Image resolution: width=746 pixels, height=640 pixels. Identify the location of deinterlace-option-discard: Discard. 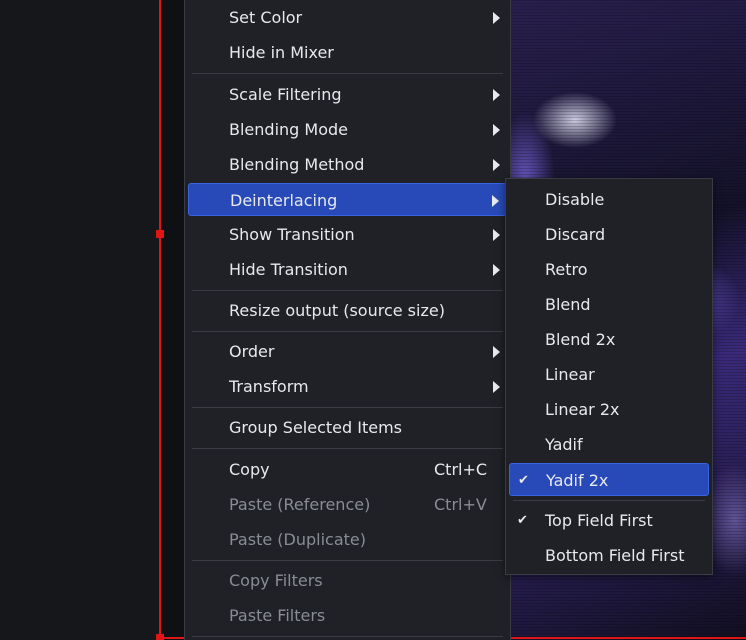
(609, 234).